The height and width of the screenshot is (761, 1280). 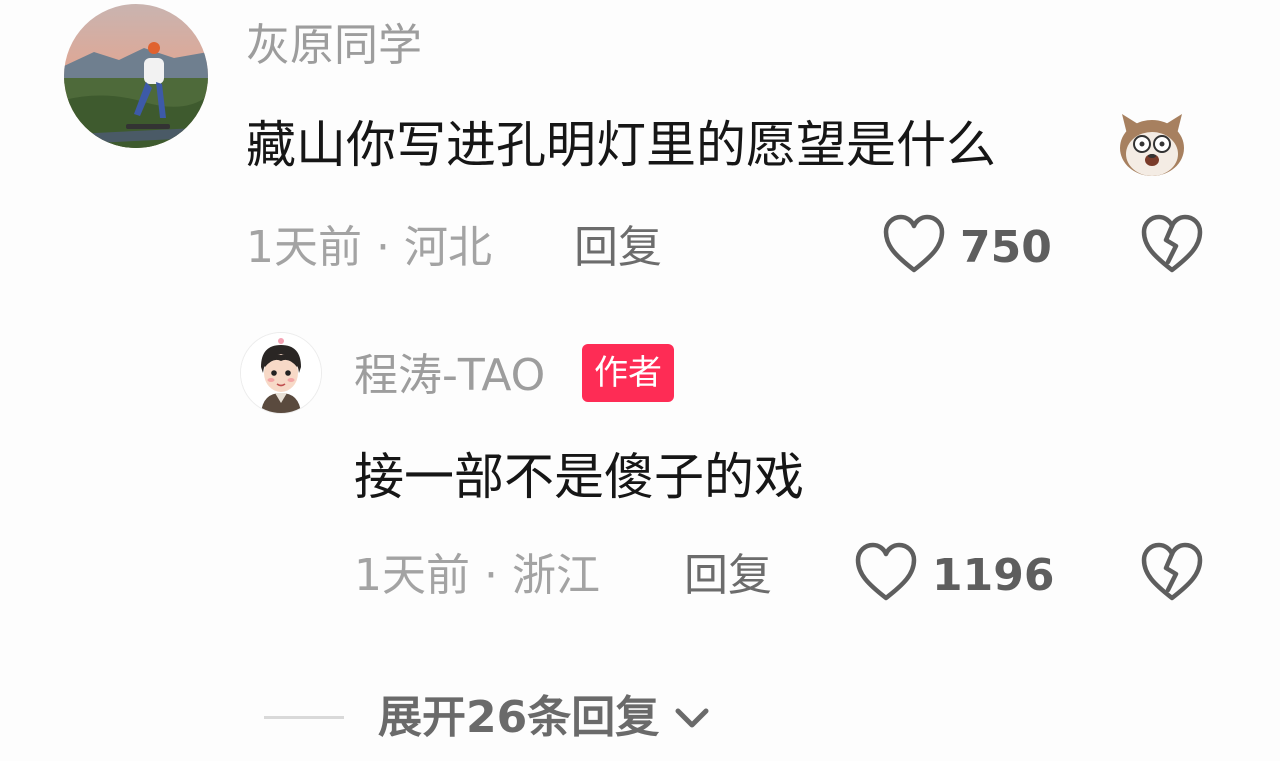 What do you see at coordinates (618, 248) in the screenshot?
I see `comment-reply-button: 回复` at bounding box center [618, 248].